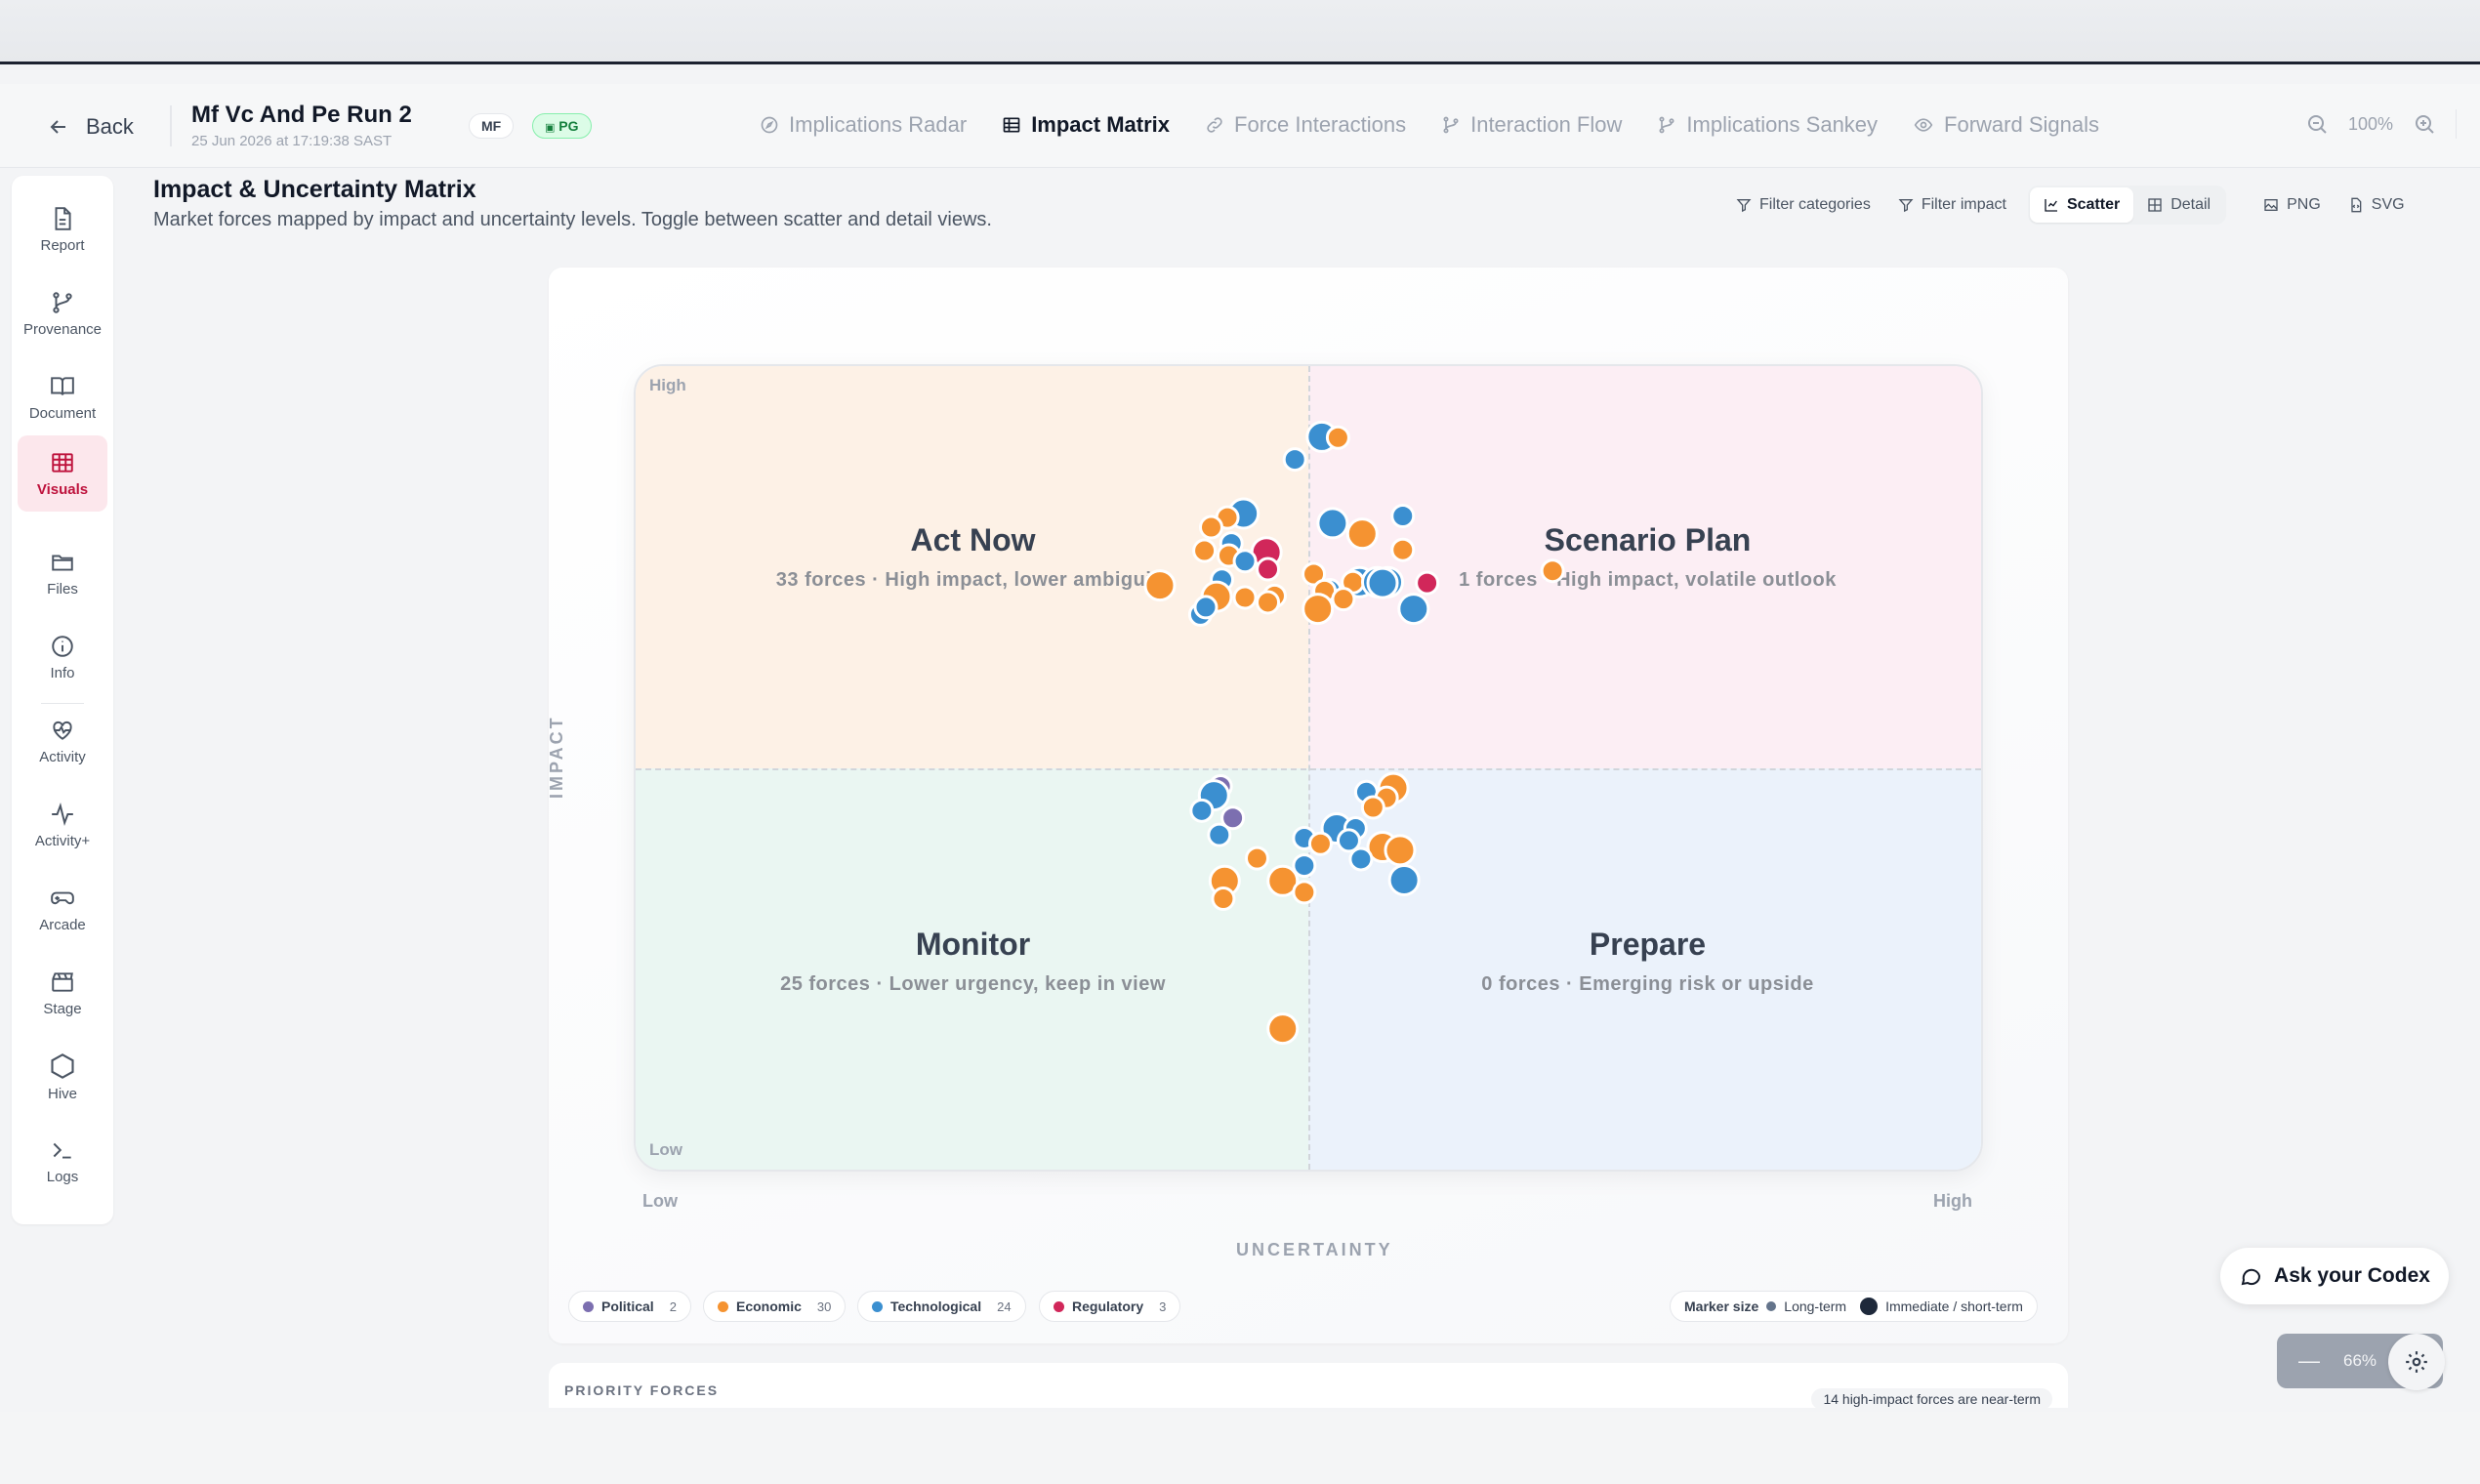  I want to click on sidebar-item-activity-plus: Activity+, so click(63, 825).